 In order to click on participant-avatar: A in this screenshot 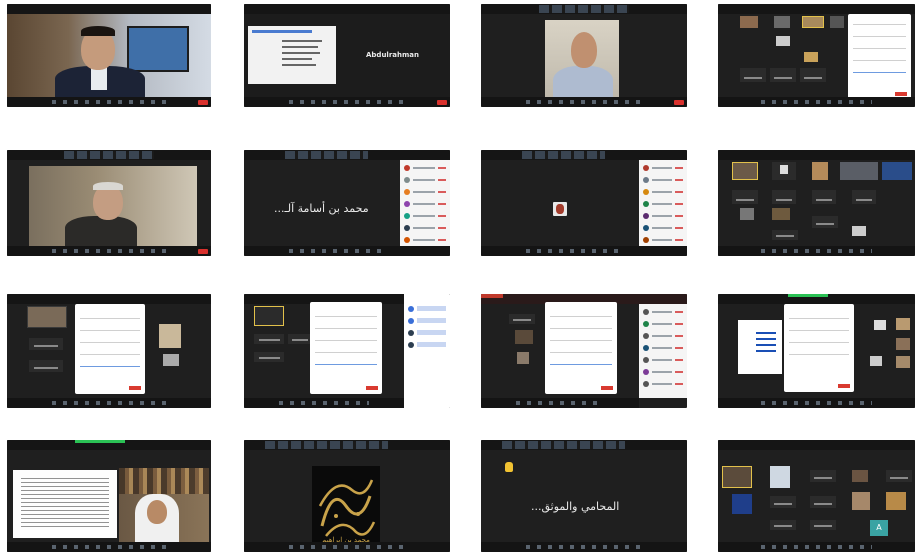, I will do `click(879, 528)`.